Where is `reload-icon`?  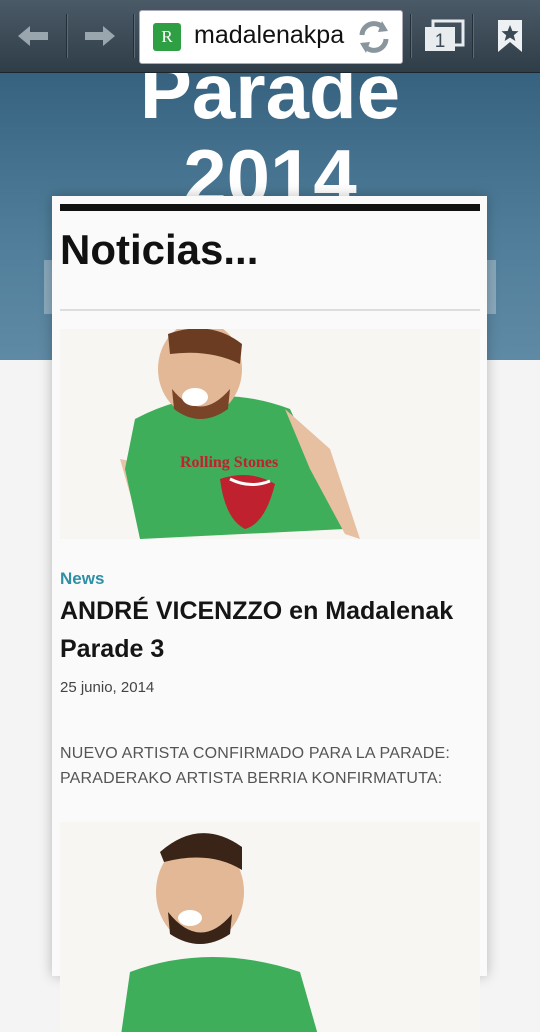
reload-icon is located at coordinates (374, 37).